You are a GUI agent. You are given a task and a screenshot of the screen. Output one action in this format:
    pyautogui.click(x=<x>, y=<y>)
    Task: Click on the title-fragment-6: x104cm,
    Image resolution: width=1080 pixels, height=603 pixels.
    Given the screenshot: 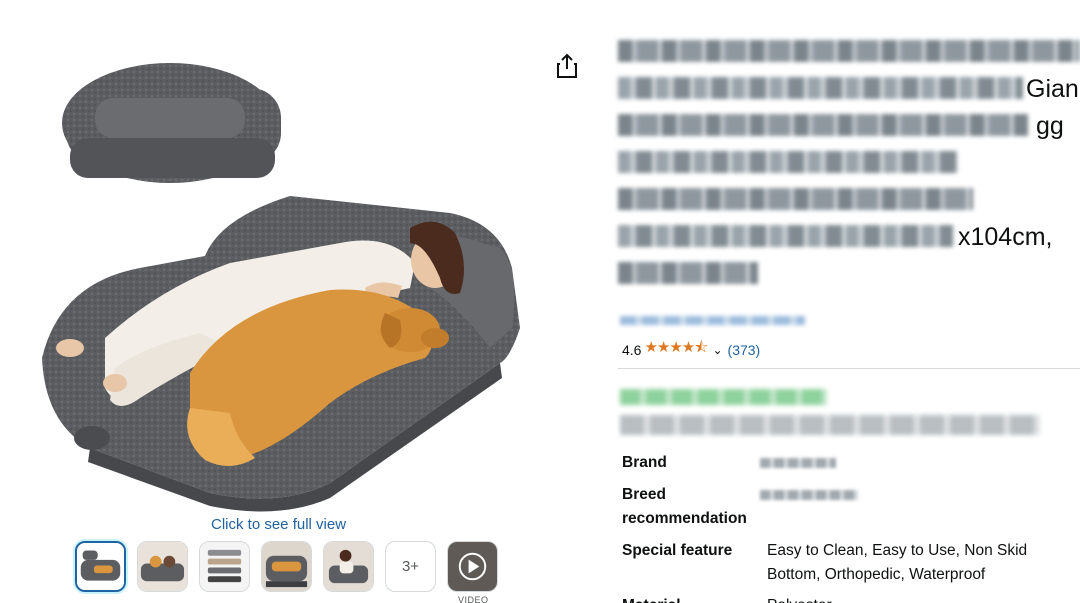 What is the action you would take?
    pyautogui.click(x=1005, y=237)
    